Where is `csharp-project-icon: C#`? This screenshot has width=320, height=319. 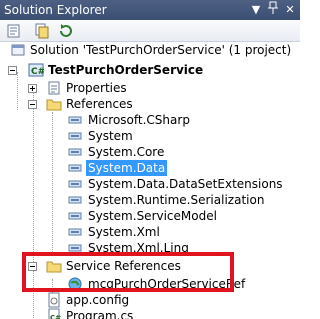
csharp-project-icon: C# is located at coordinates (36, 70).